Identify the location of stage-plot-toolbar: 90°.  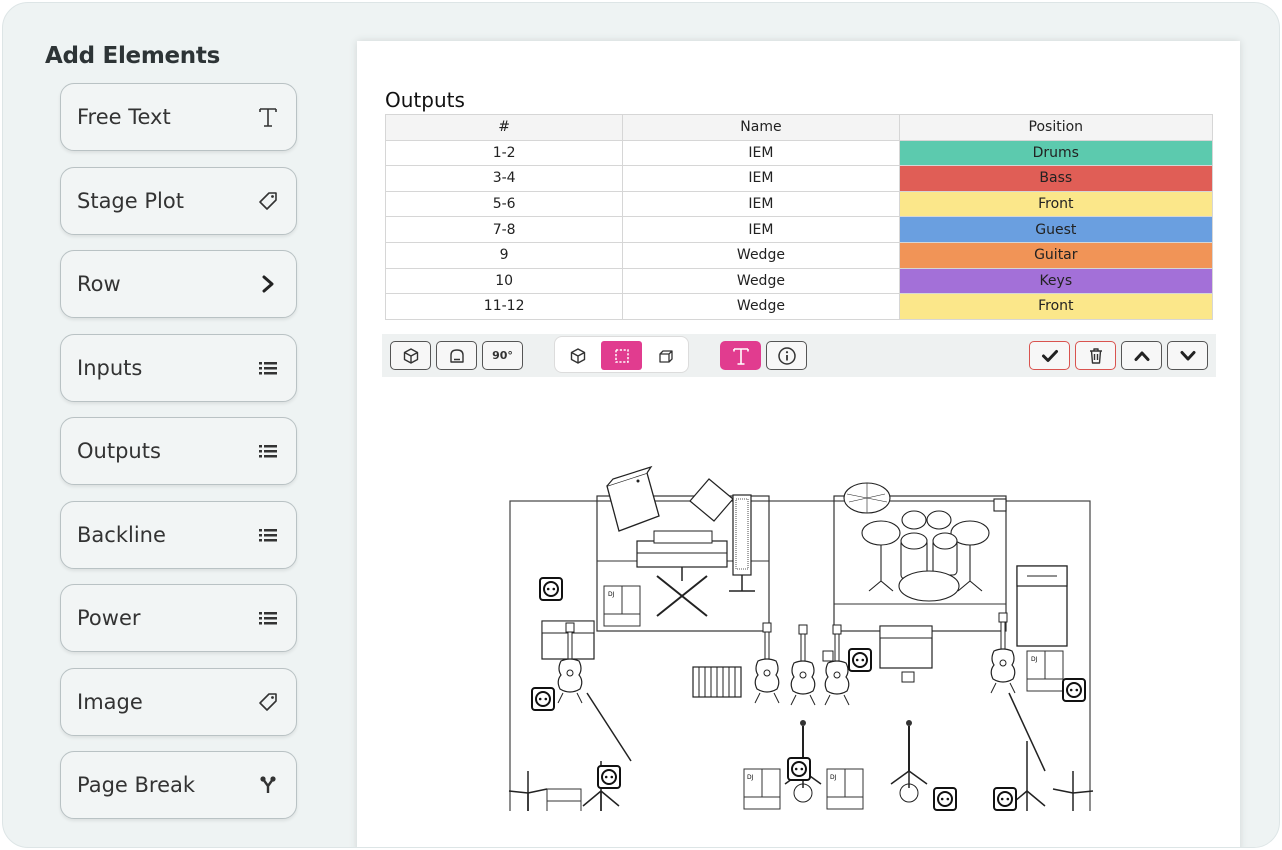
(799, 355).